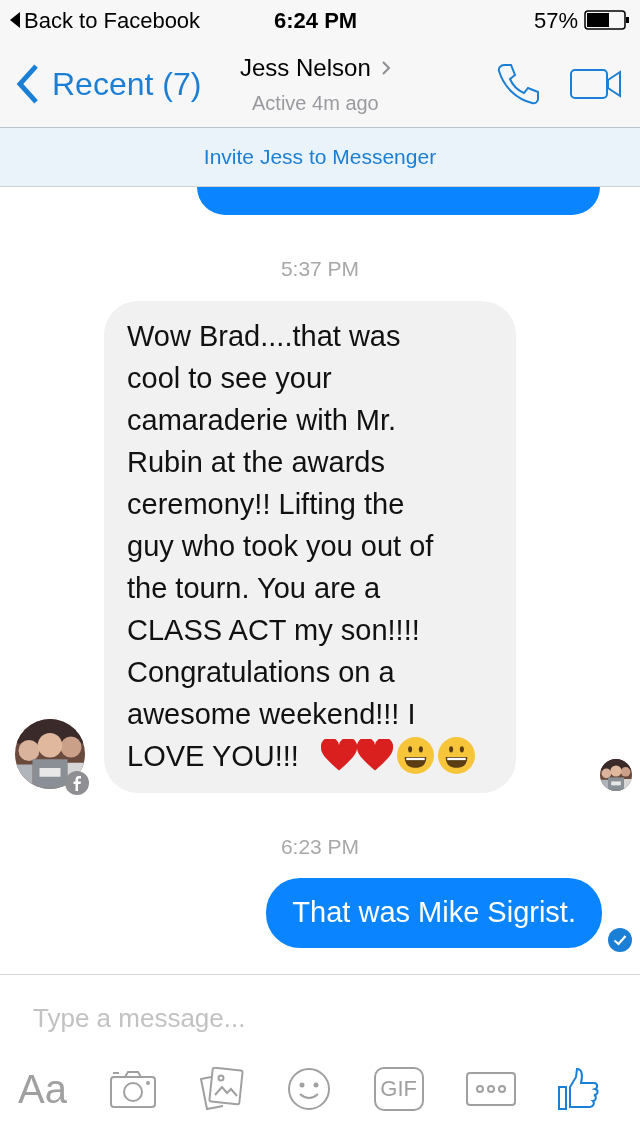 Image resolution: width=640 pixels, height=1136 pixels. What do you see at coordinates (320, 157) in the screenshot?
I see `invite-banner: Invite Jess to Messenger` at bounding box center [320, 157].